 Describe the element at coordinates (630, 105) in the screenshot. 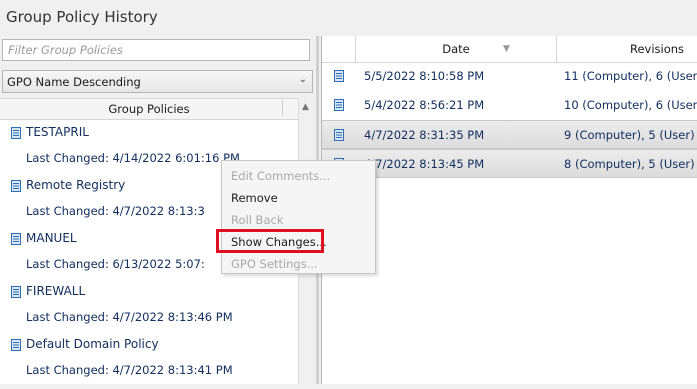

I see `history-revisions: 10 (Computer), 6 (User)` at that location.